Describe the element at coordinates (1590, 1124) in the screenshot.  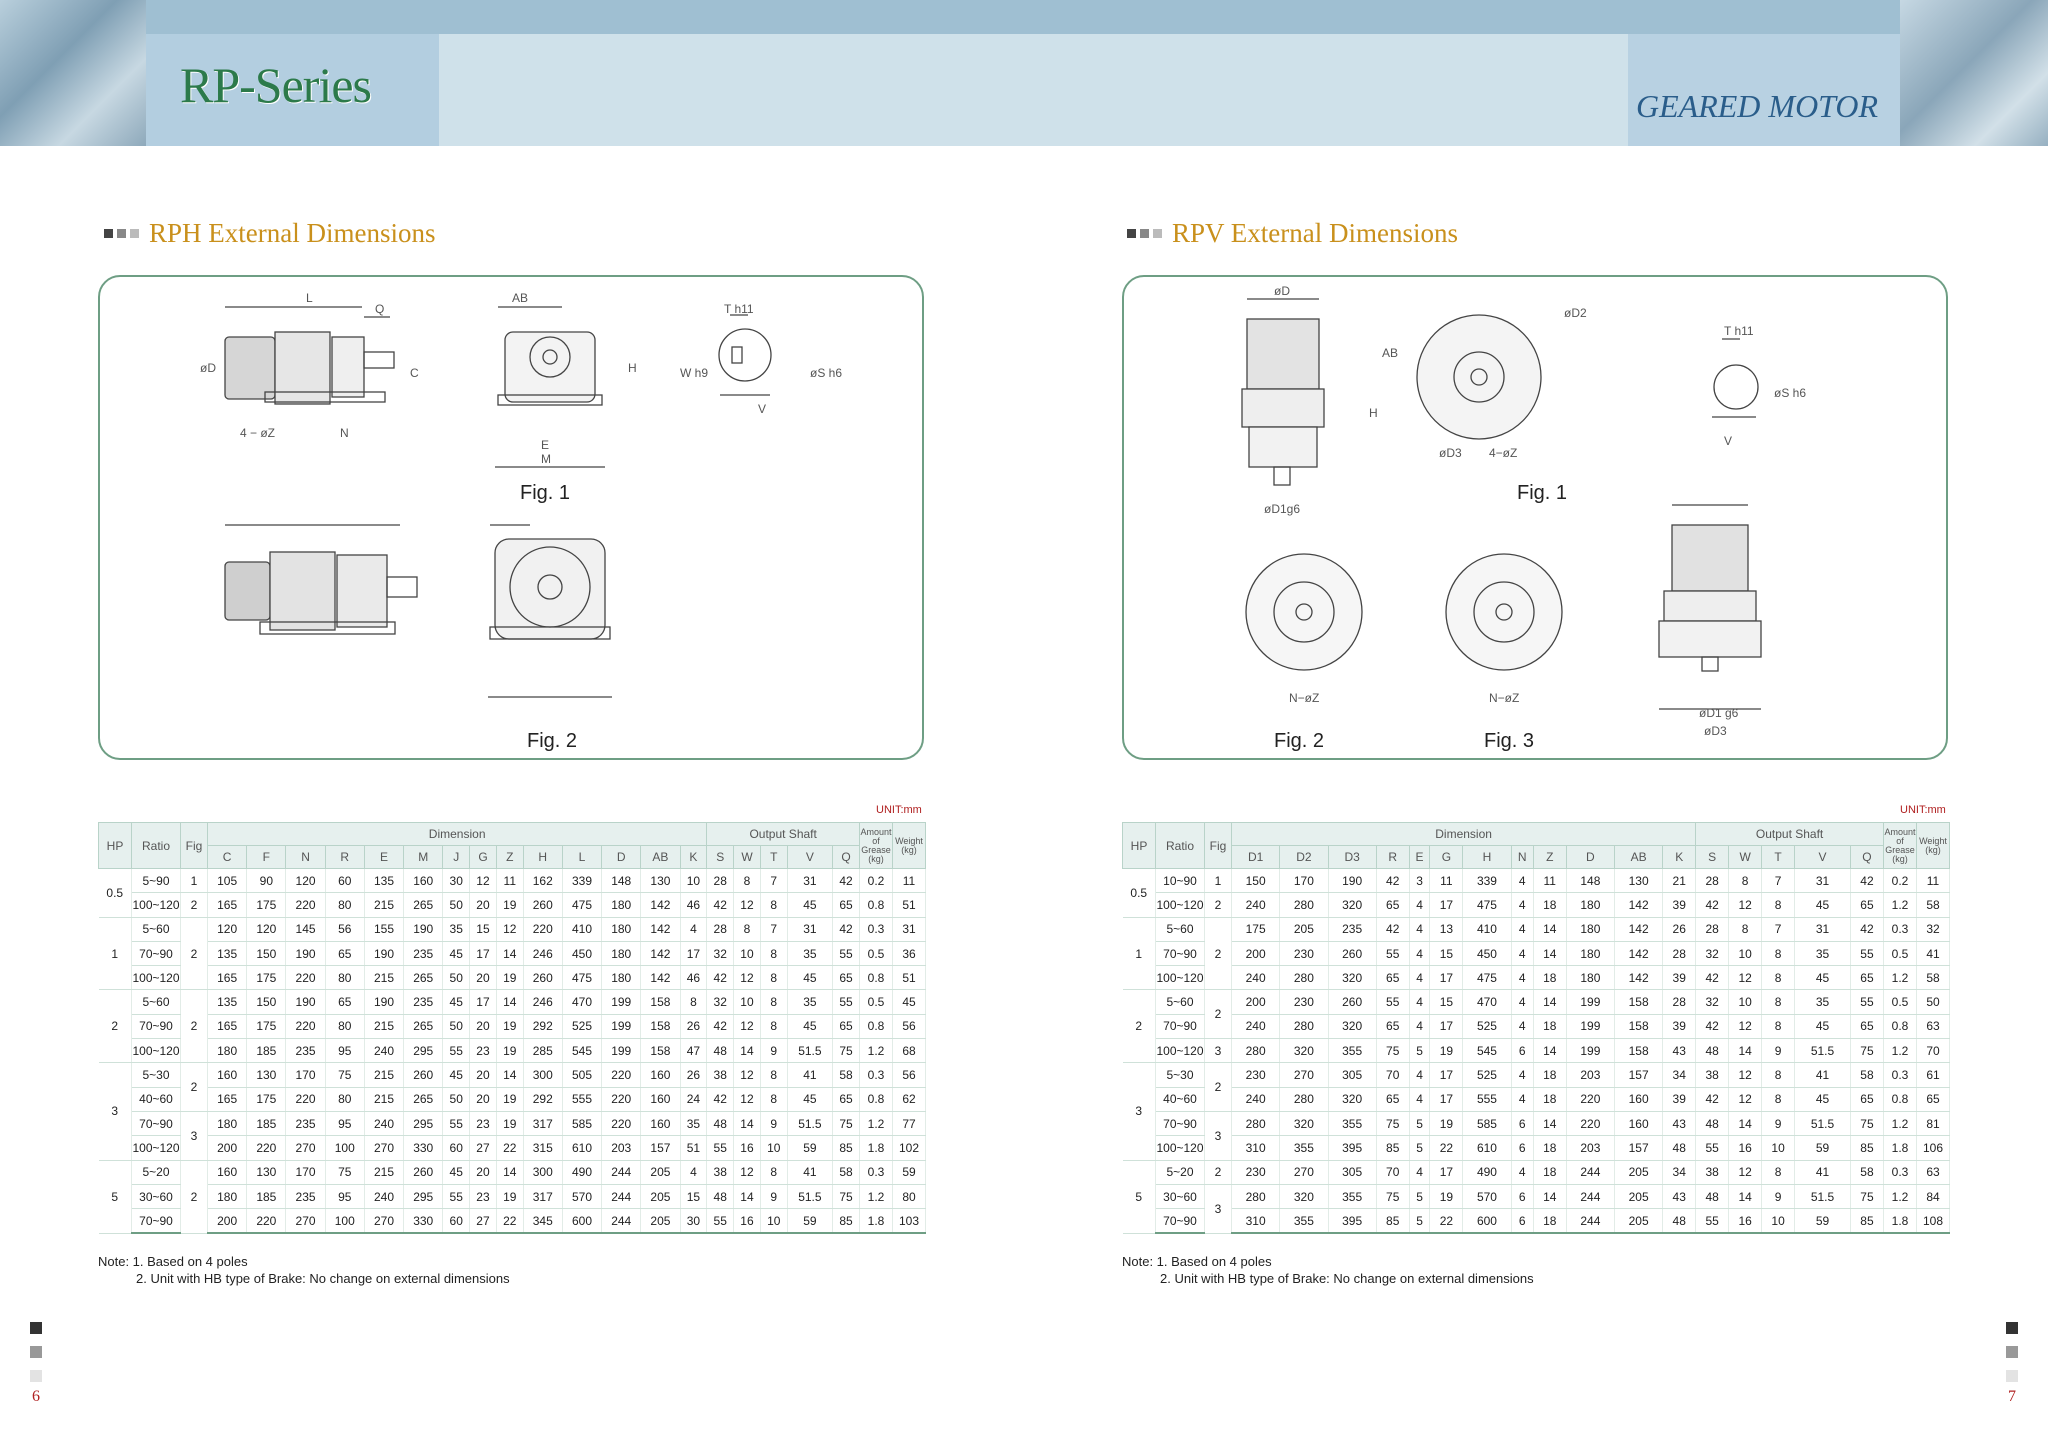
I see `rpv-value-cell: 220` at that location.